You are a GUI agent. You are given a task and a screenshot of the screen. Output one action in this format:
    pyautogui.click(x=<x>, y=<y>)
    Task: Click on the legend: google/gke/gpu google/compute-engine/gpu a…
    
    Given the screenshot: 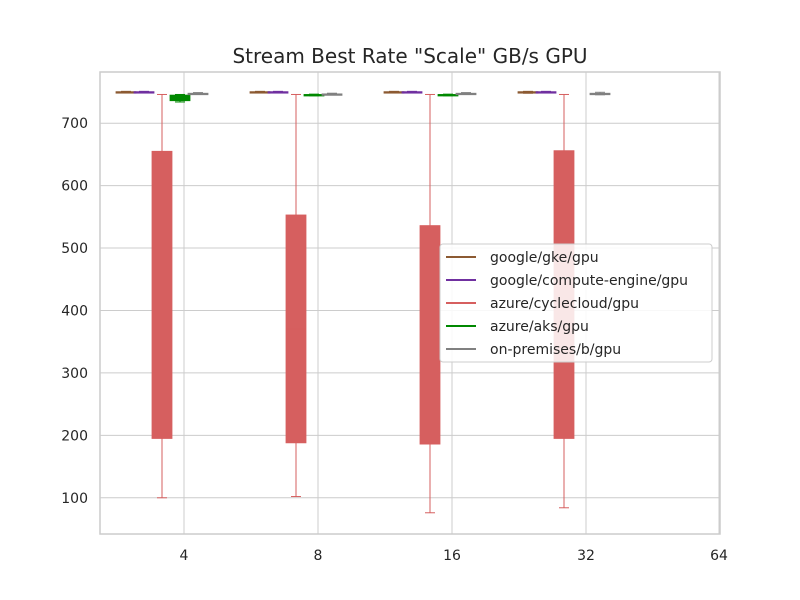 What is the action you would take?
    pyautogui.click(x=576, y=303)
    